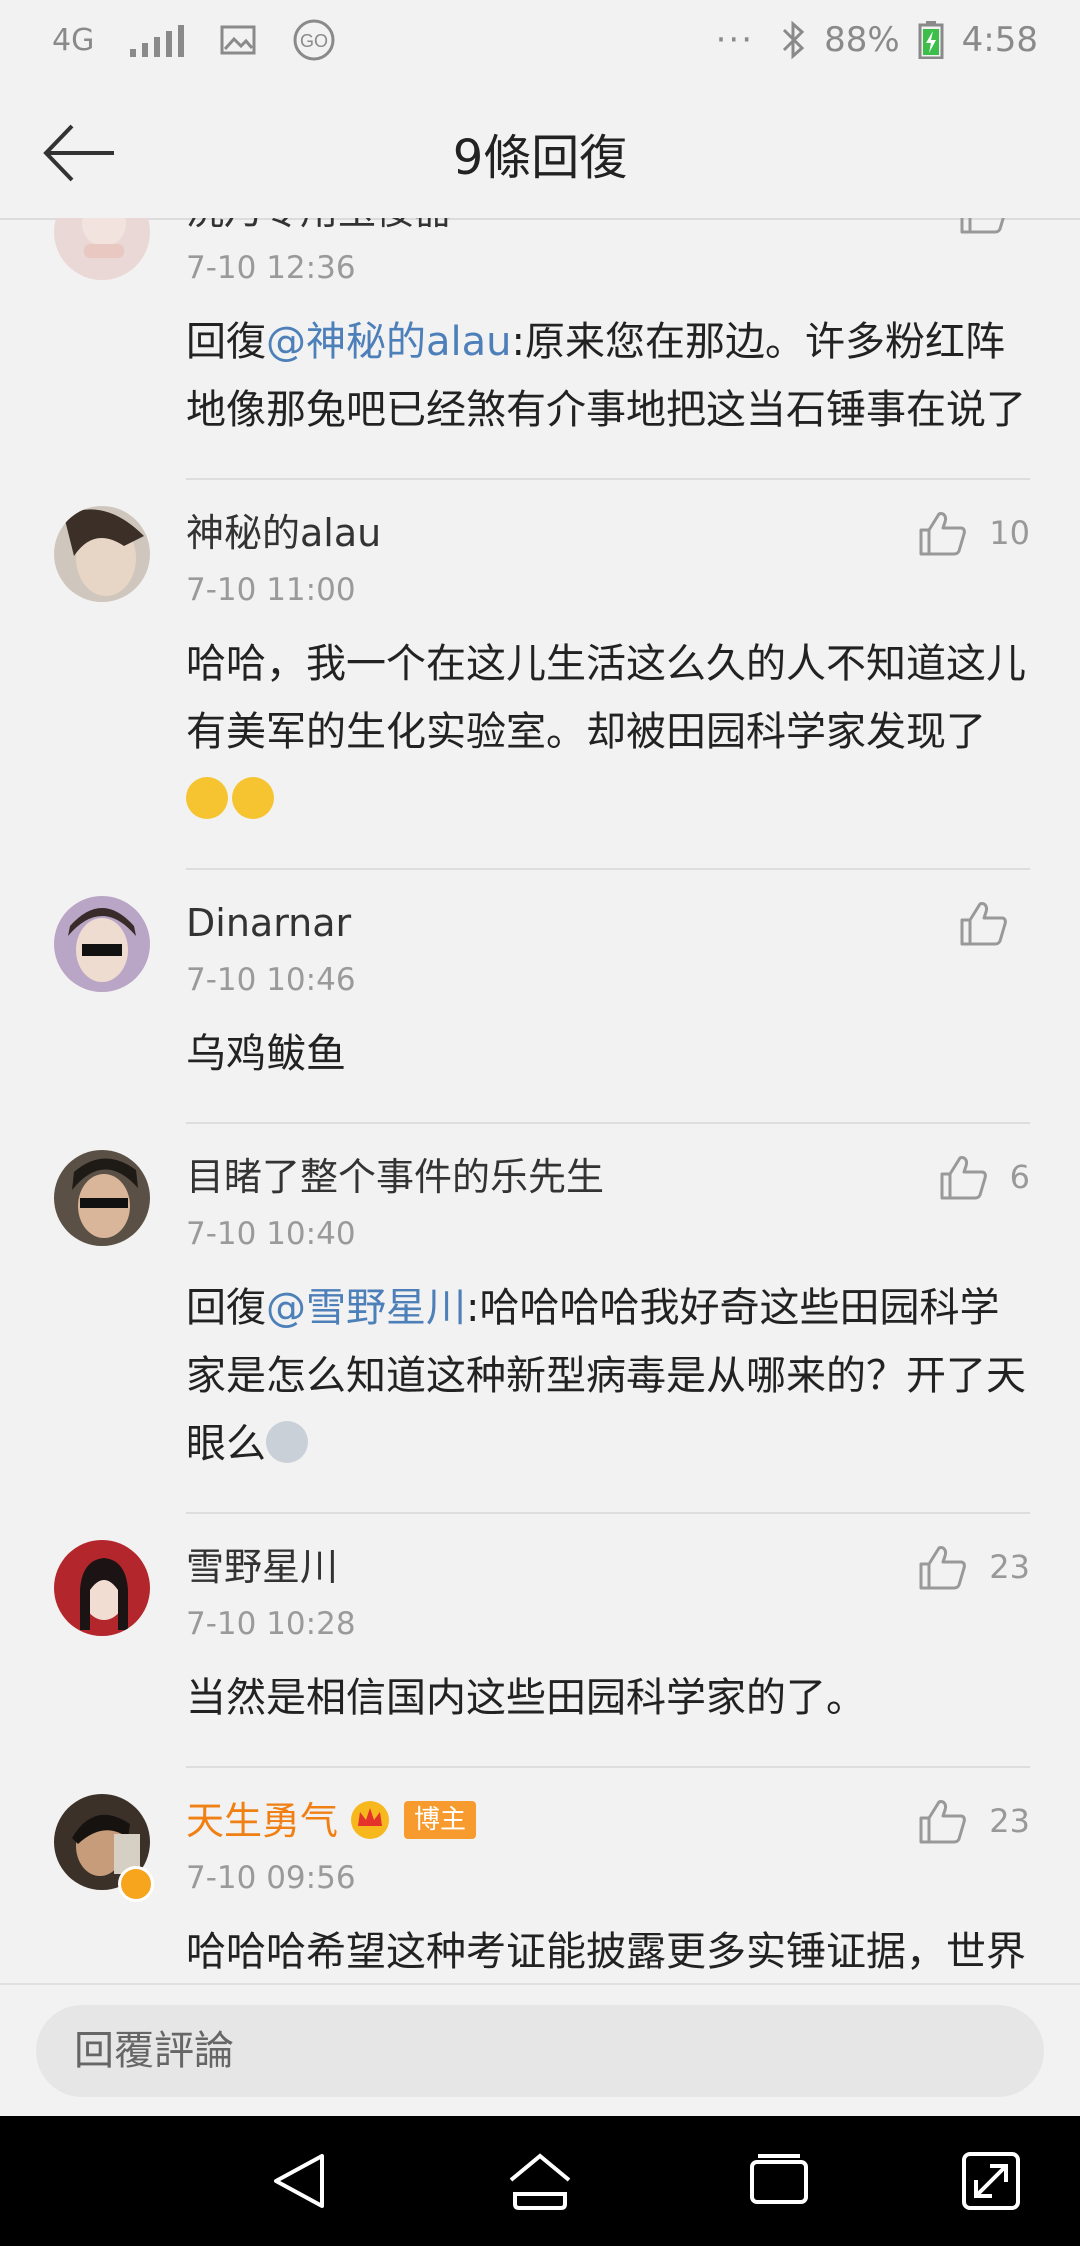 The image size is (1080, 2246). I want to click on commenter-name: 雪野星川, so click(608, 1567).